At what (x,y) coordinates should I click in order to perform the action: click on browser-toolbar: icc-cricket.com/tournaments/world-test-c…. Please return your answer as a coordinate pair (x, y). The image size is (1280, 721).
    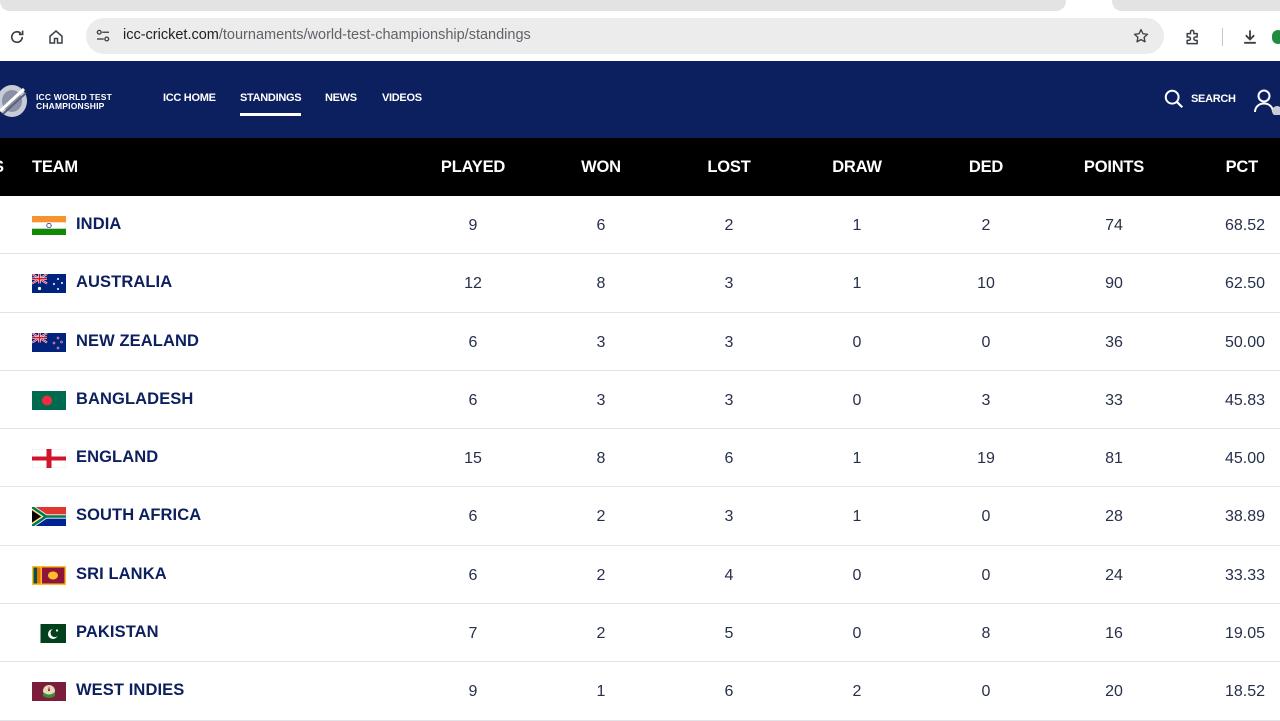
    Looking at the image, I should click on (640, 36).